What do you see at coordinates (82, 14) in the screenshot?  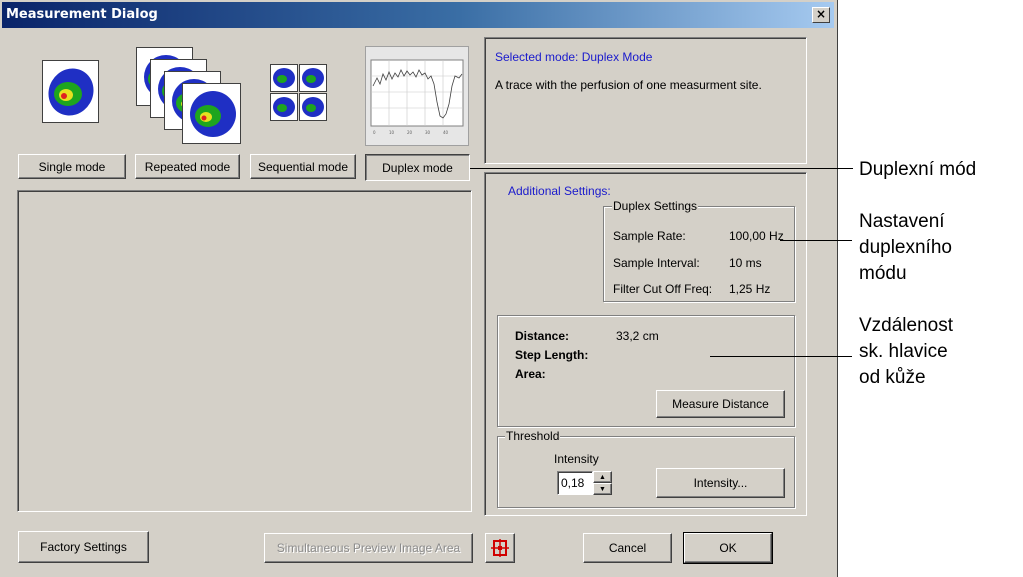 I see `window-title: Measurement Dialog` at bounding box center [82, 14].